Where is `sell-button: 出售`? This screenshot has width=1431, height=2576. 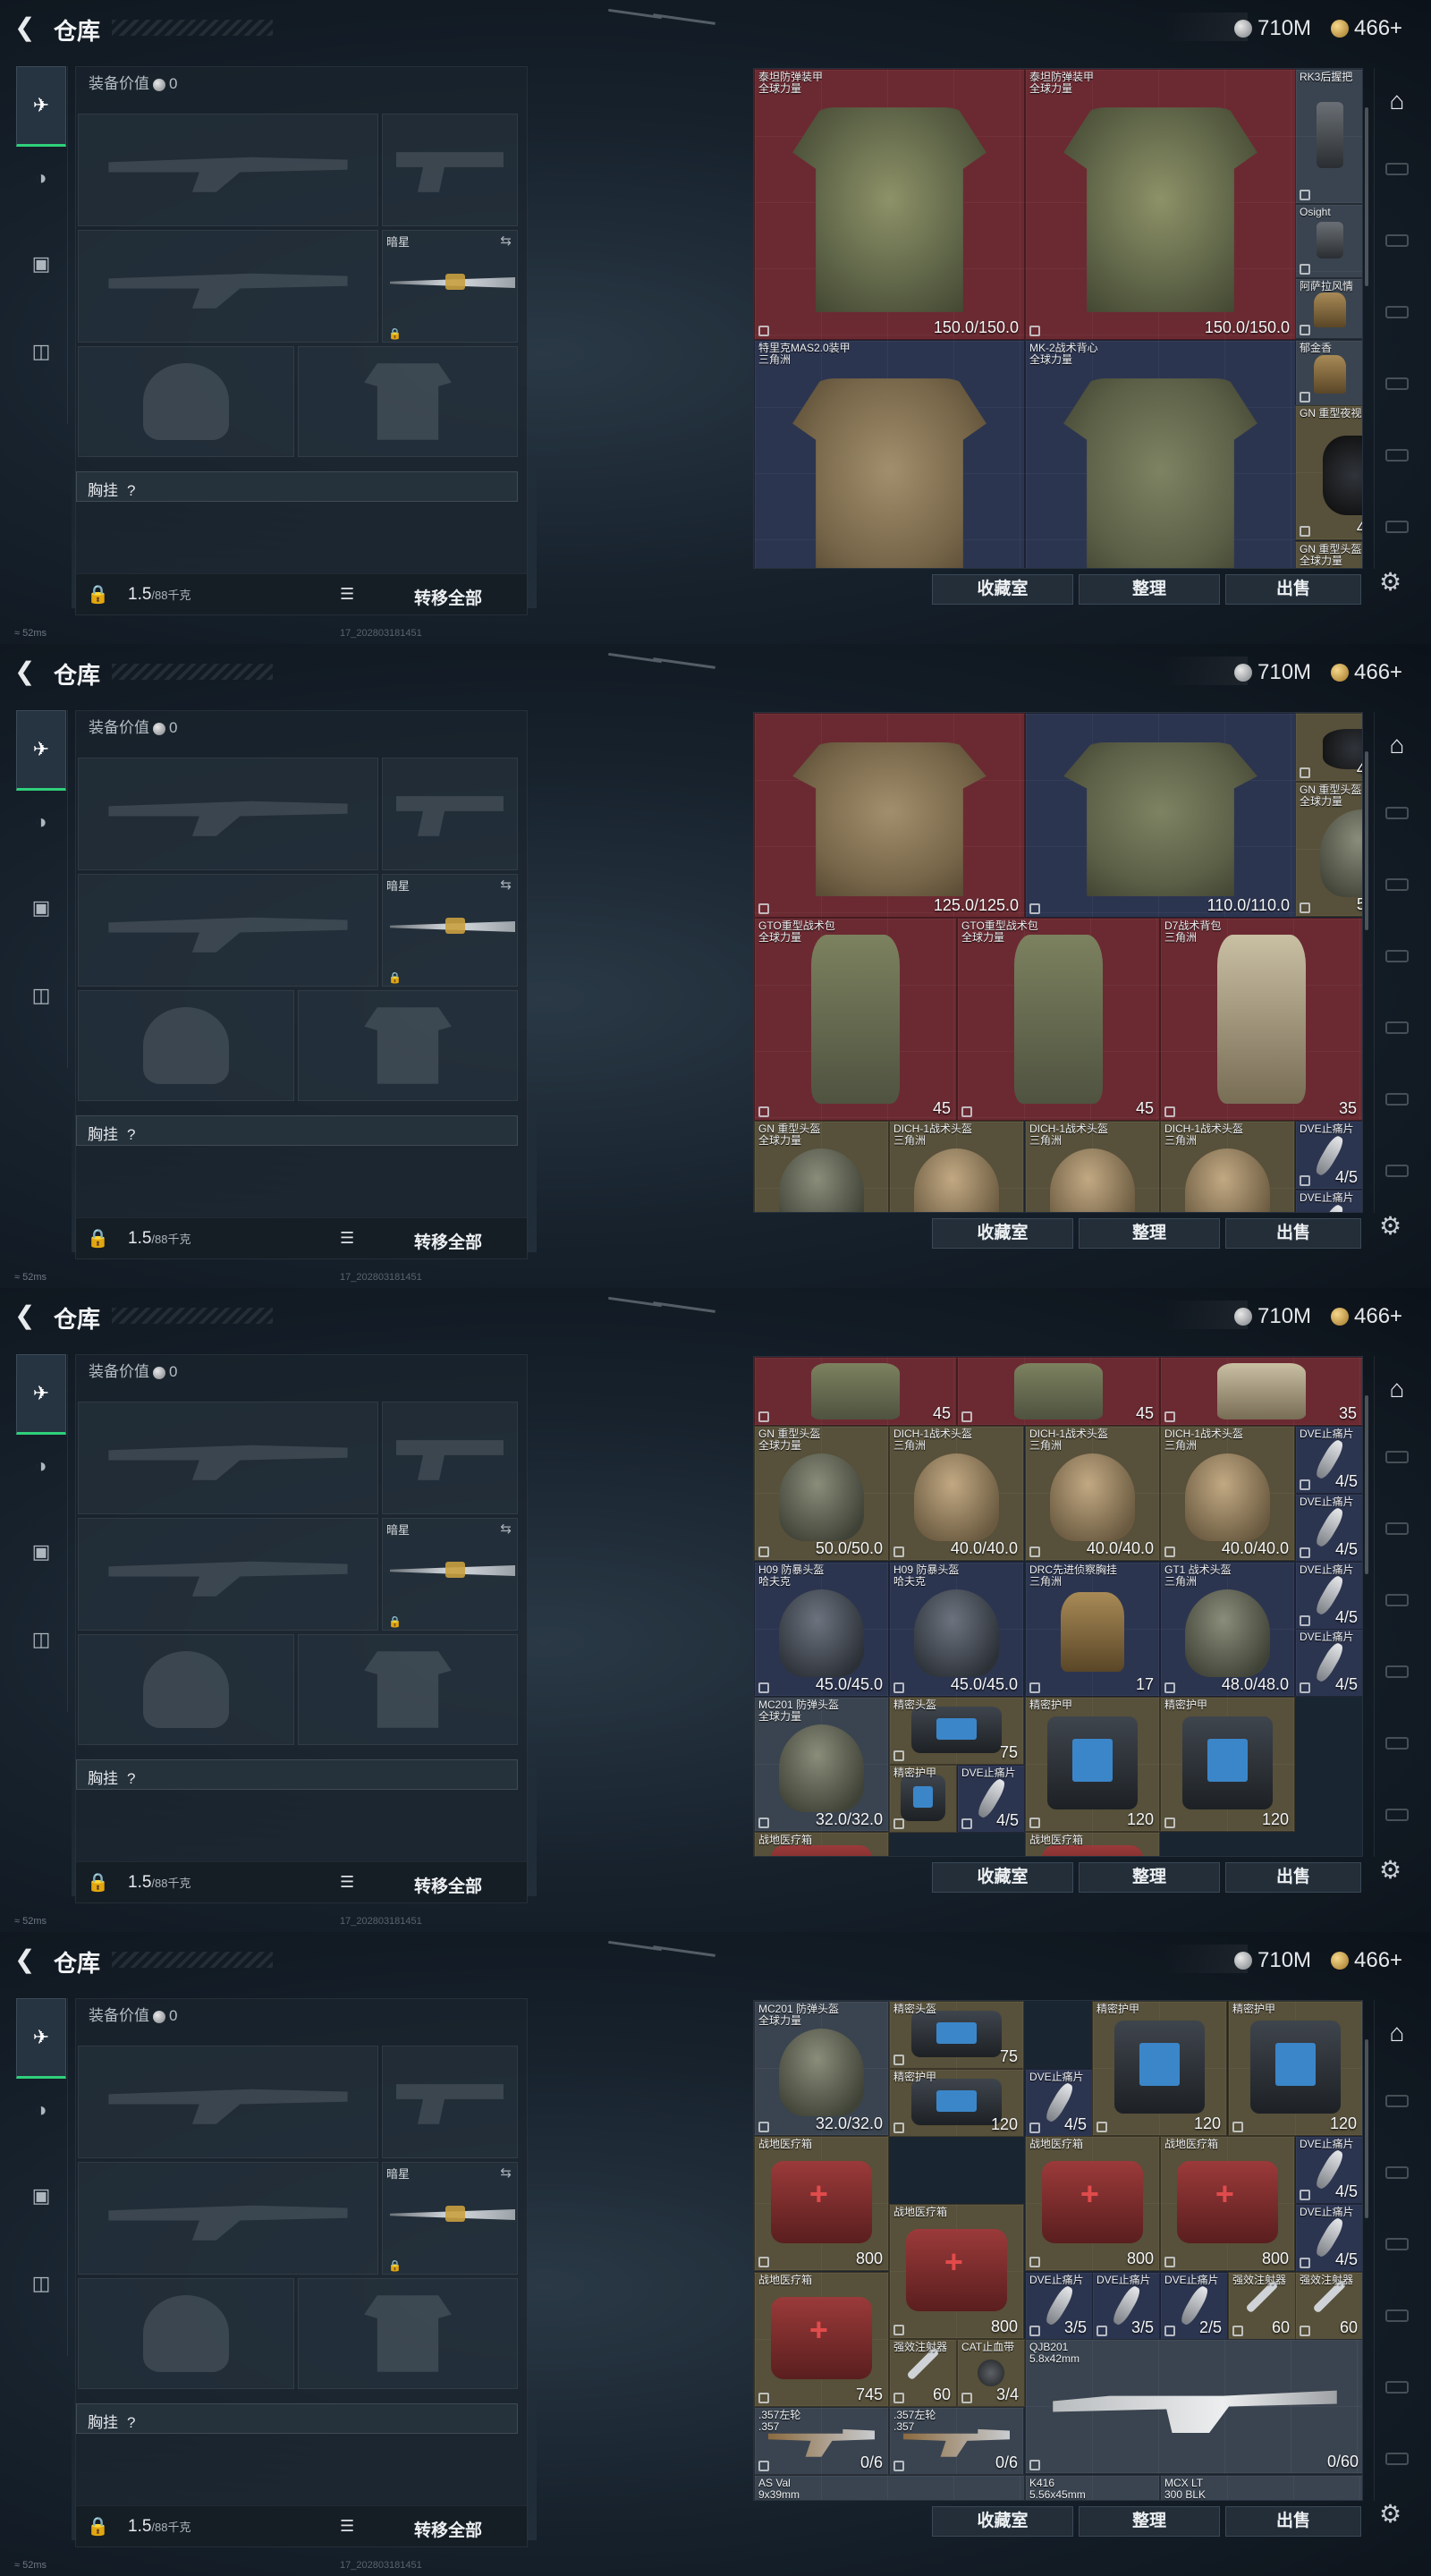
sell-button: 出售 is located at coordinates (1293, 1877).